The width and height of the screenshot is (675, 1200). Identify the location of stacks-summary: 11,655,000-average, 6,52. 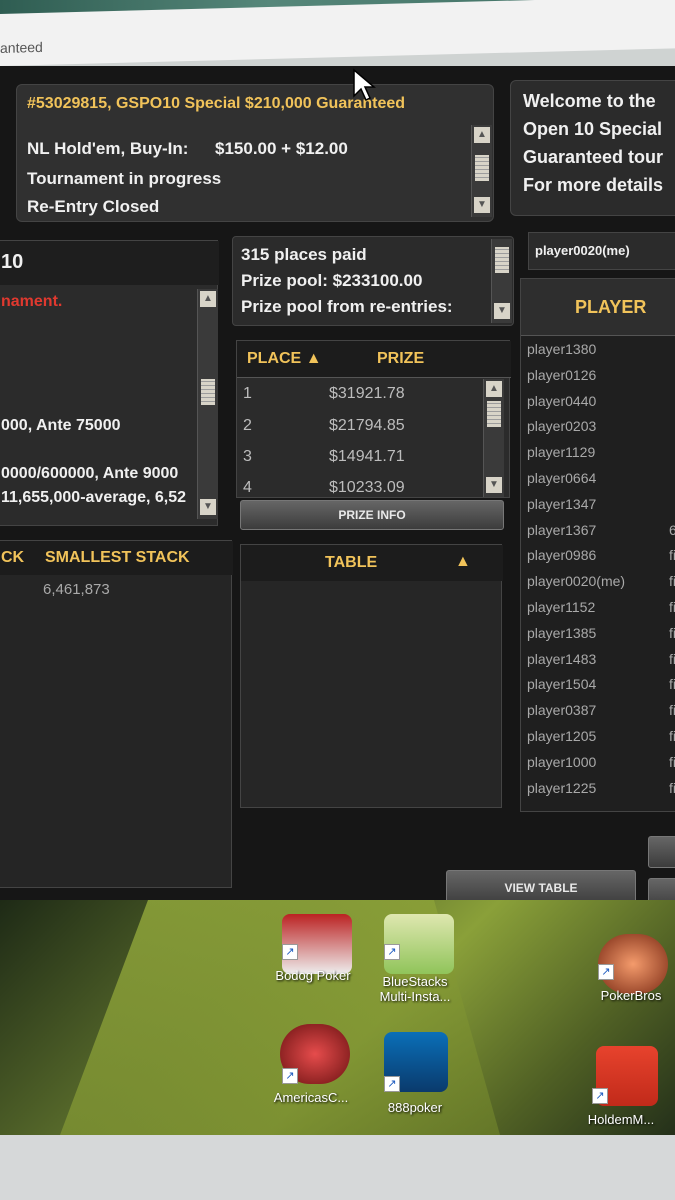
(94, 497).